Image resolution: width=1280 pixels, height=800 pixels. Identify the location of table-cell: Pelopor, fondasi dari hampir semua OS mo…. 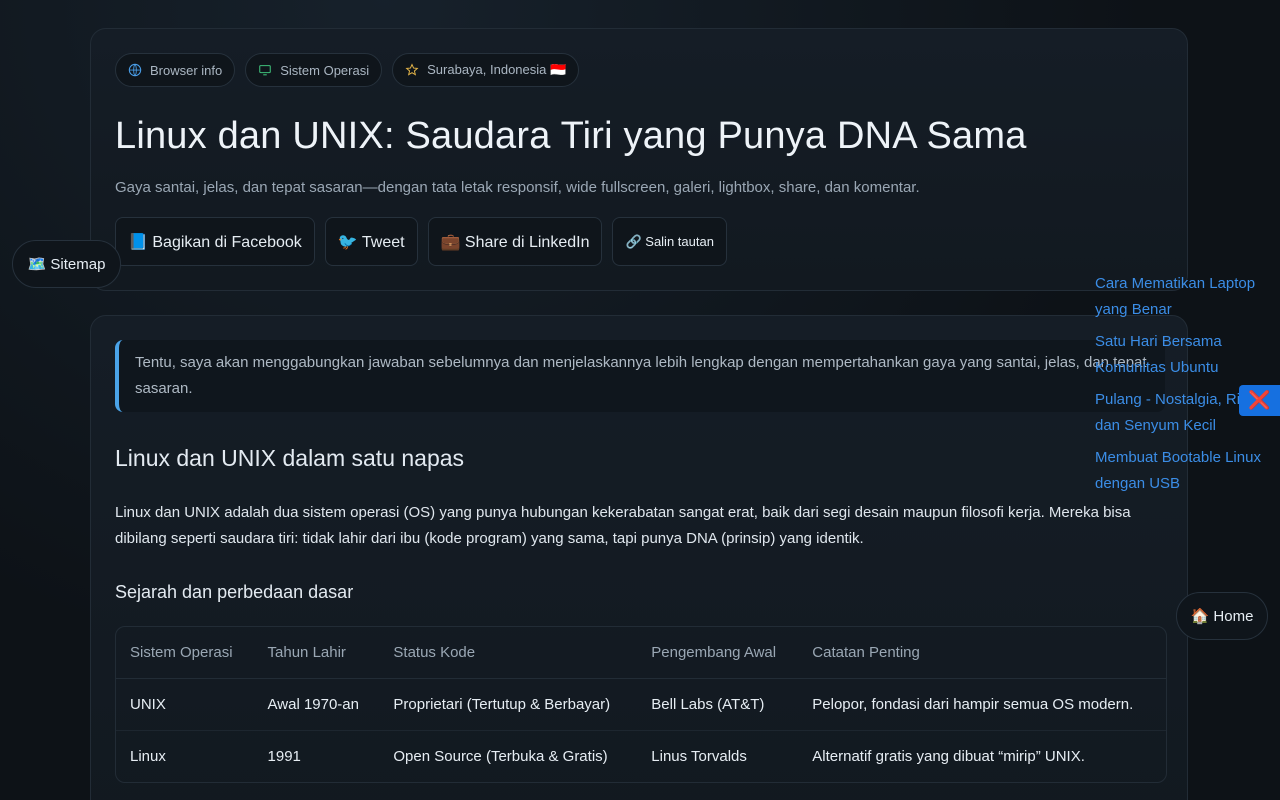
(982, 704).